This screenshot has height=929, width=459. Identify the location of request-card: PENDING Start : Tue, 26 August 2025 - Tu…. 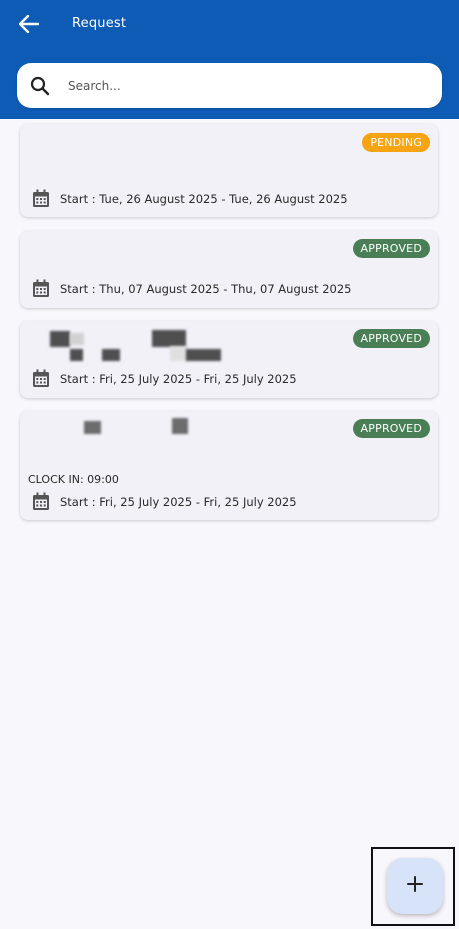
(229, 170).